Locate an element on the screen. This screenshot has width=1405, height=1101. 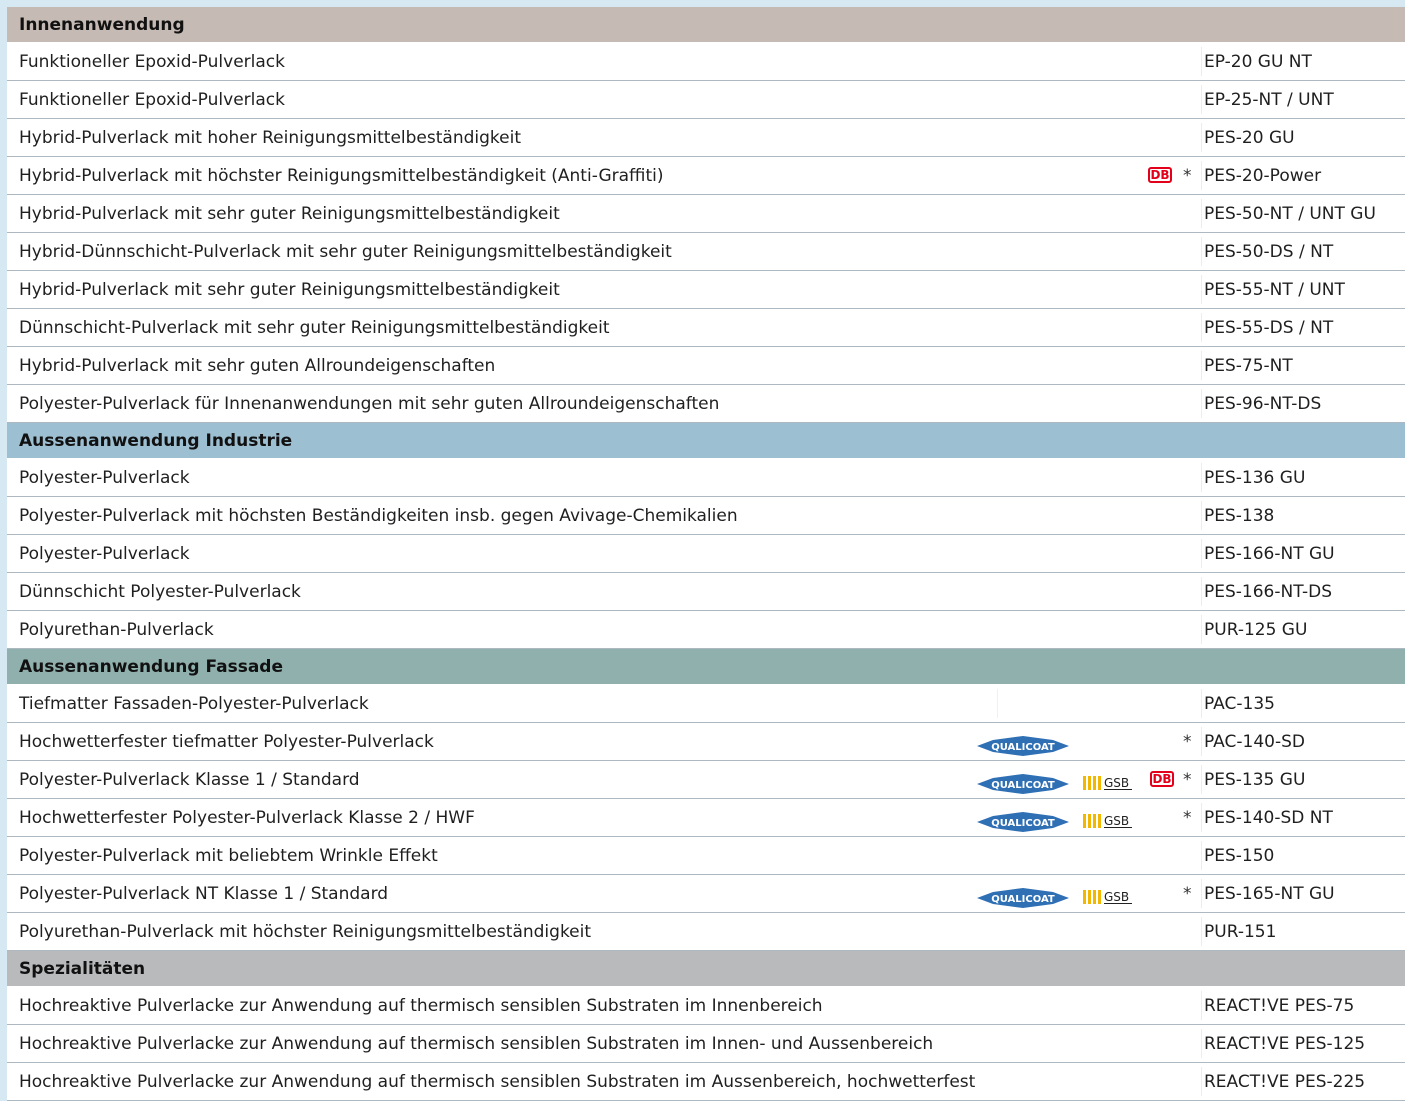
table-row: Polyurethan-Pulverlack PUR-125 GU is located at coordinates (706, 630).